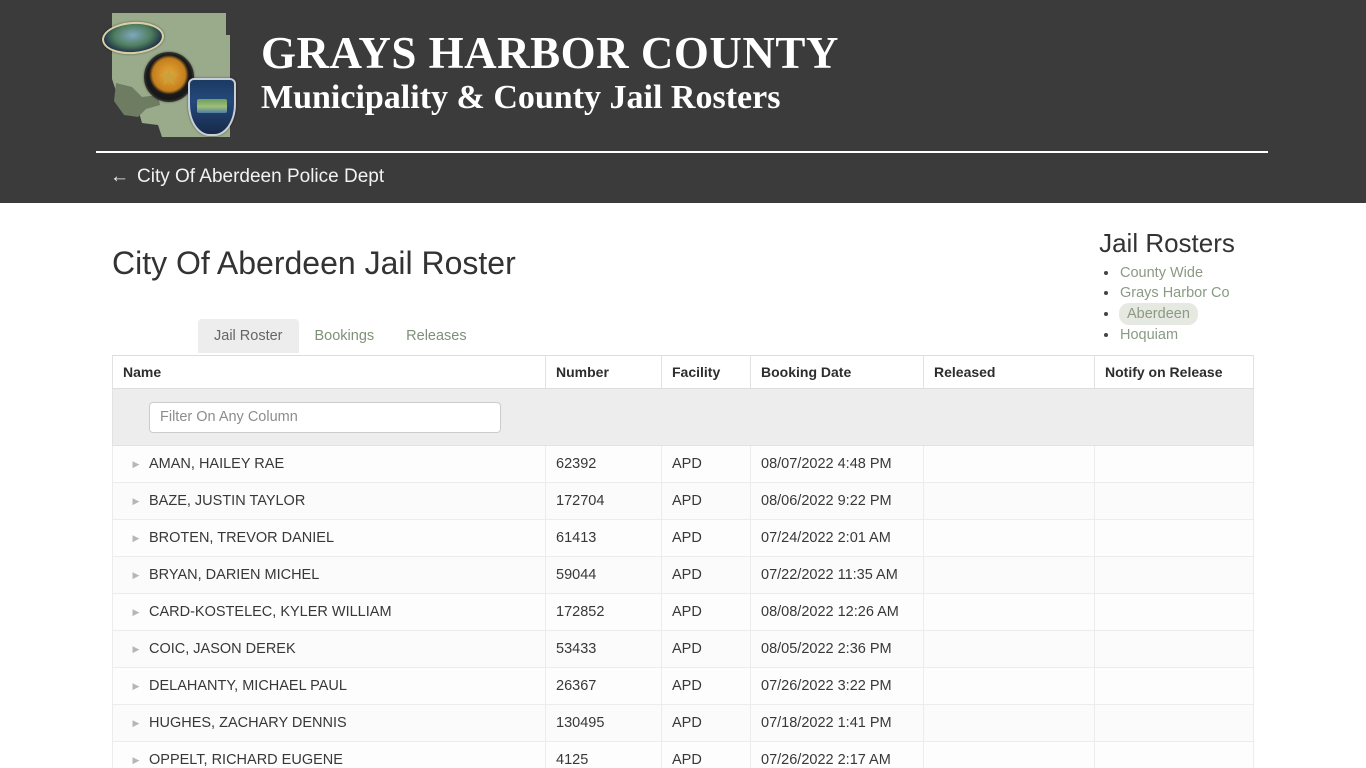  What do you see at coordinates (829, 575) in the screenshot?
I see `booking-date: 07/22/2022 11:35 AM` at bounding box center [829, 575].